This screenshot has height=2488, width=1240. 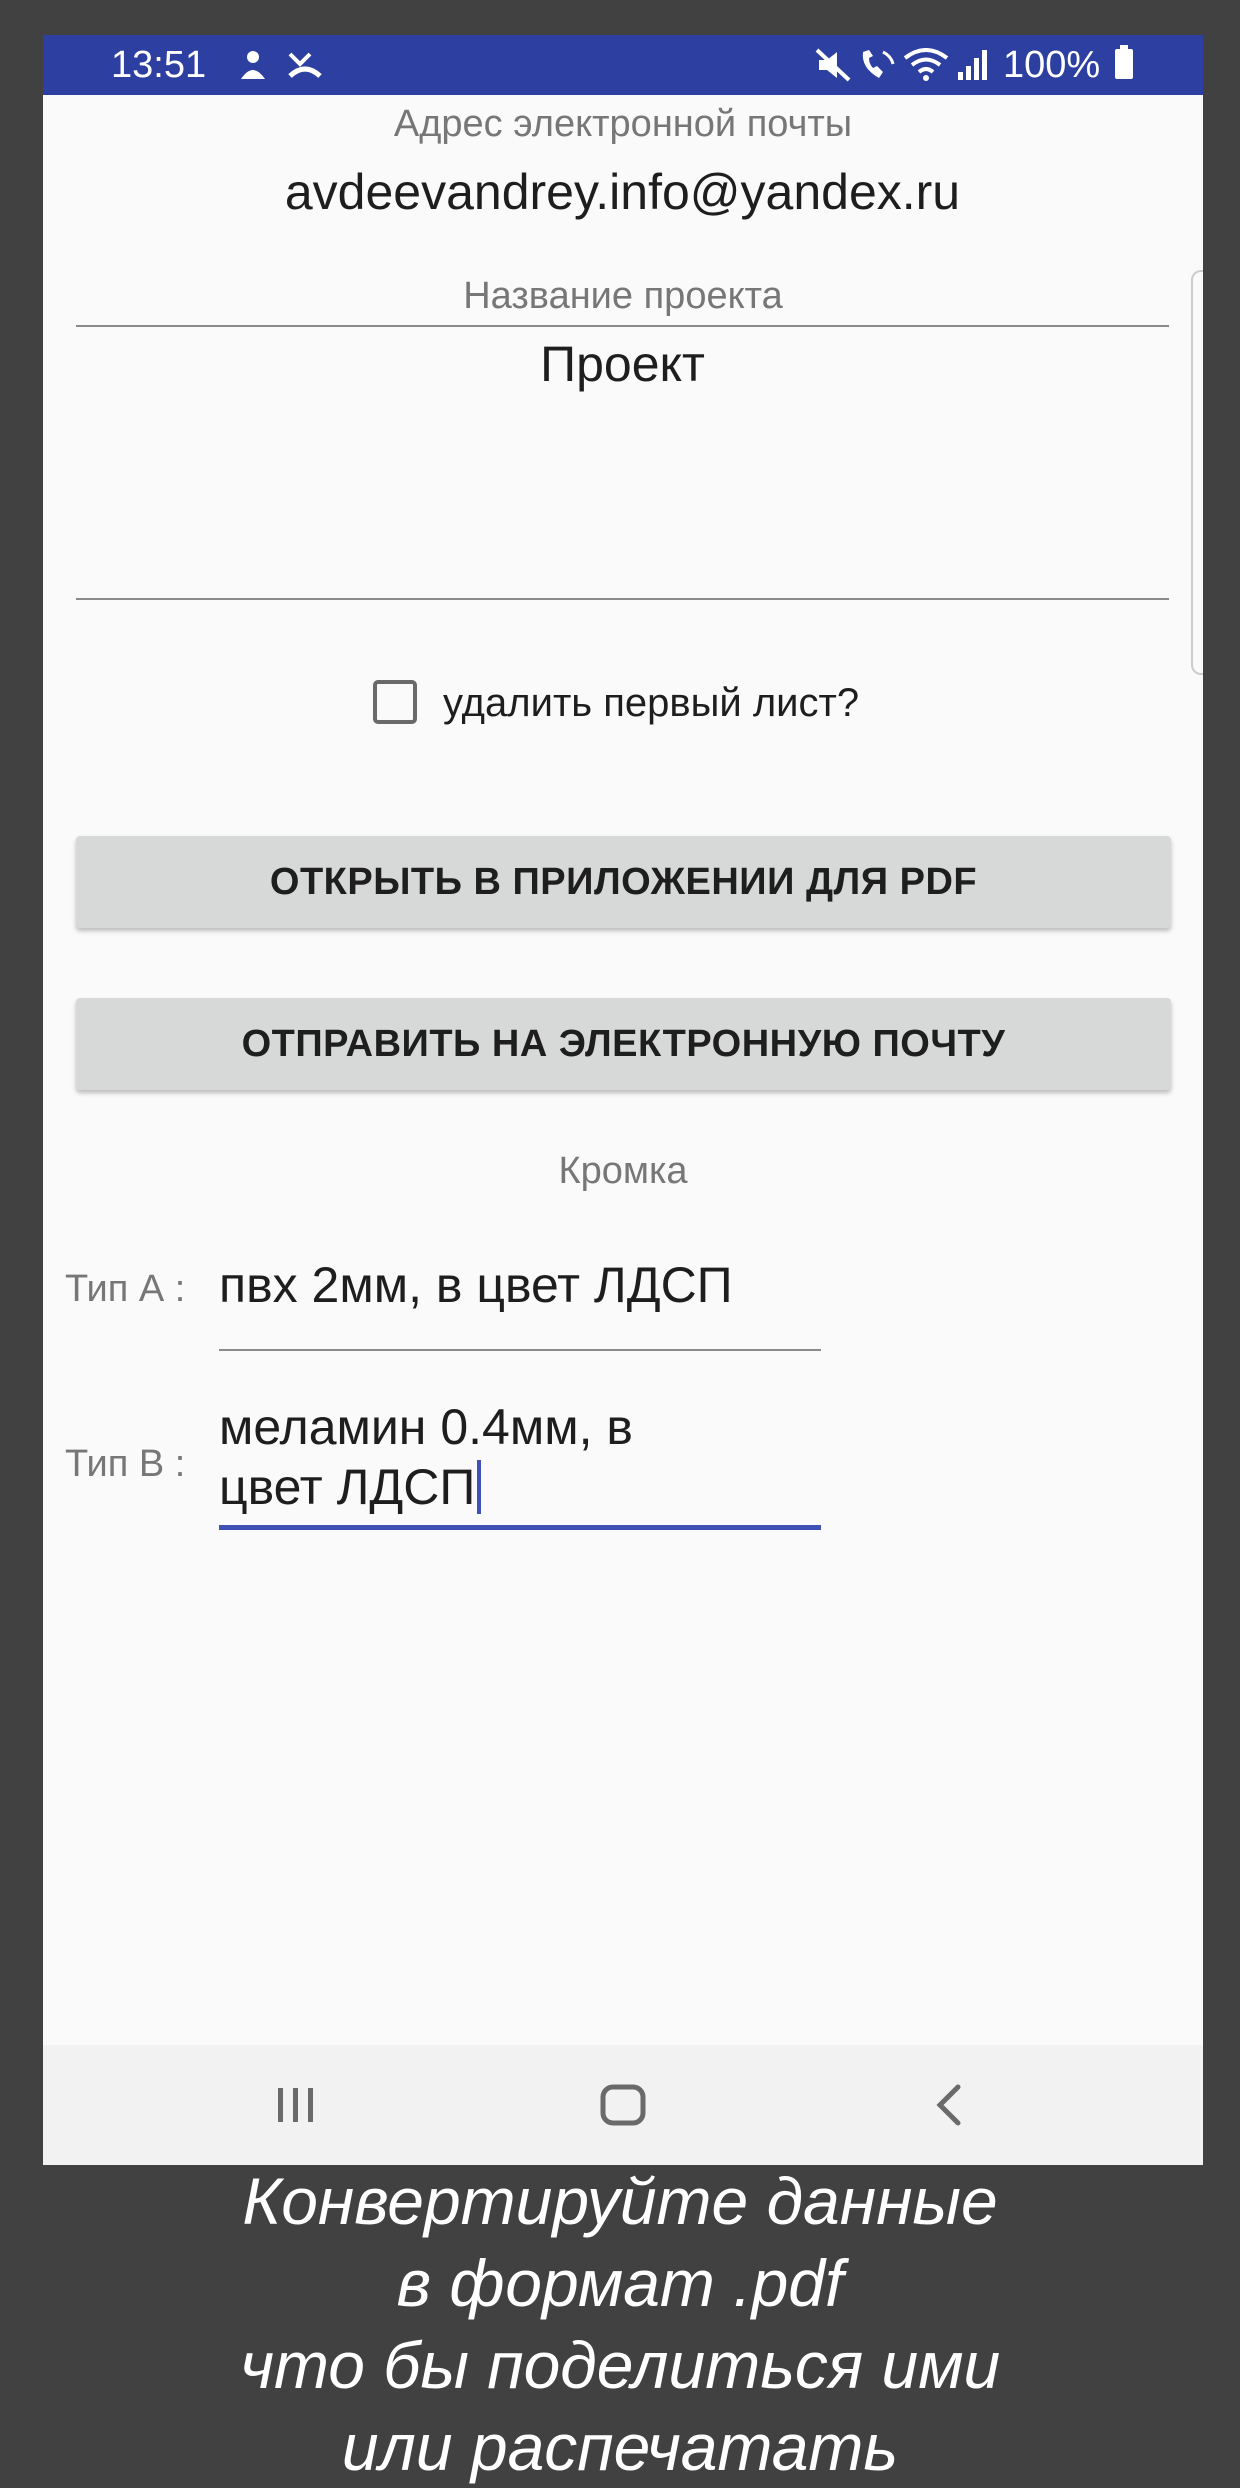 I want to click on caption-line-4: или распечатать, so click(x=620, y=2447).